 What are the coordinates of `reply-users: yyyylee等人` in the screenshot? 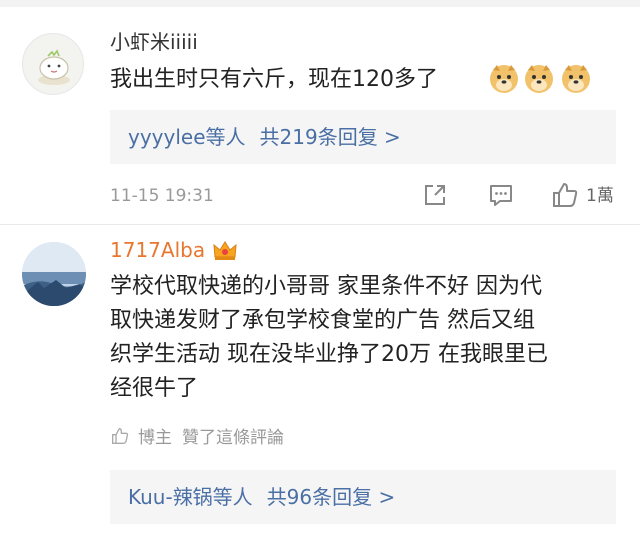 It's located at (187, 137).